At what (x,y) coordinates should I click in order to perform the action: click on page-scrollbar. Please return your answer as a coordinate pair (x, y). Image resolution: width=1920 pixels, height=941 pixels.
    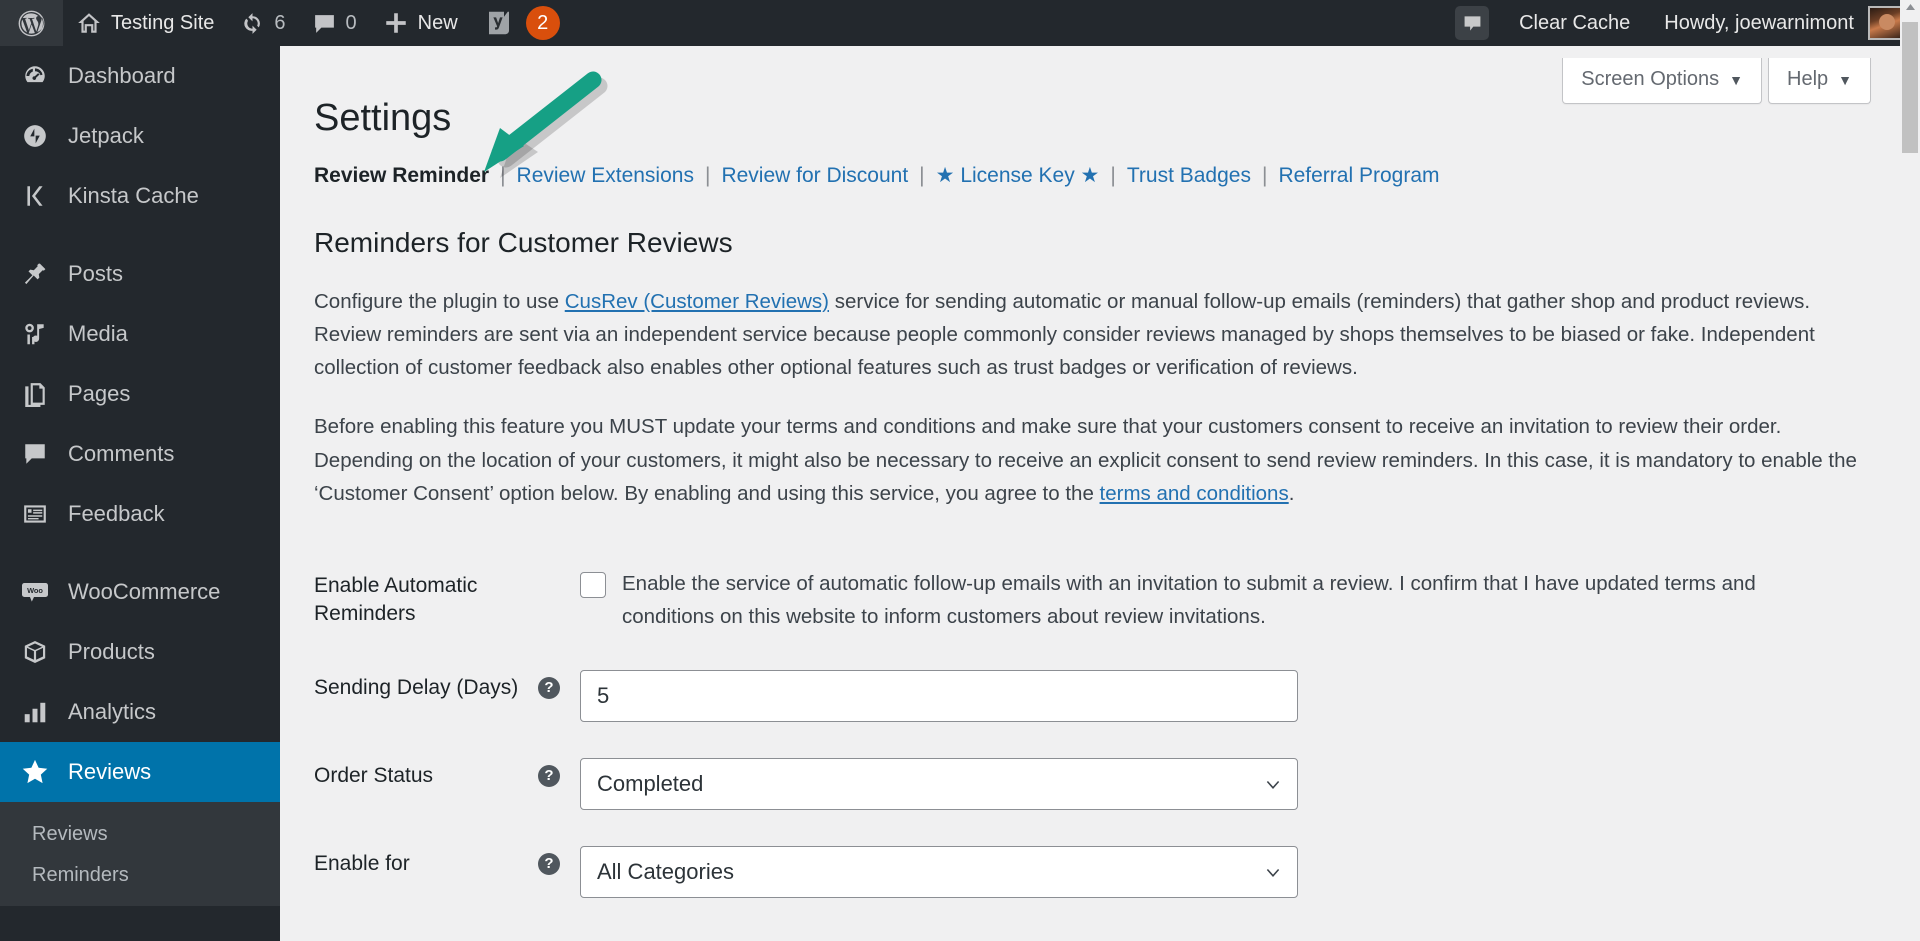
    Looking at the image, I should click on (1910, 470).